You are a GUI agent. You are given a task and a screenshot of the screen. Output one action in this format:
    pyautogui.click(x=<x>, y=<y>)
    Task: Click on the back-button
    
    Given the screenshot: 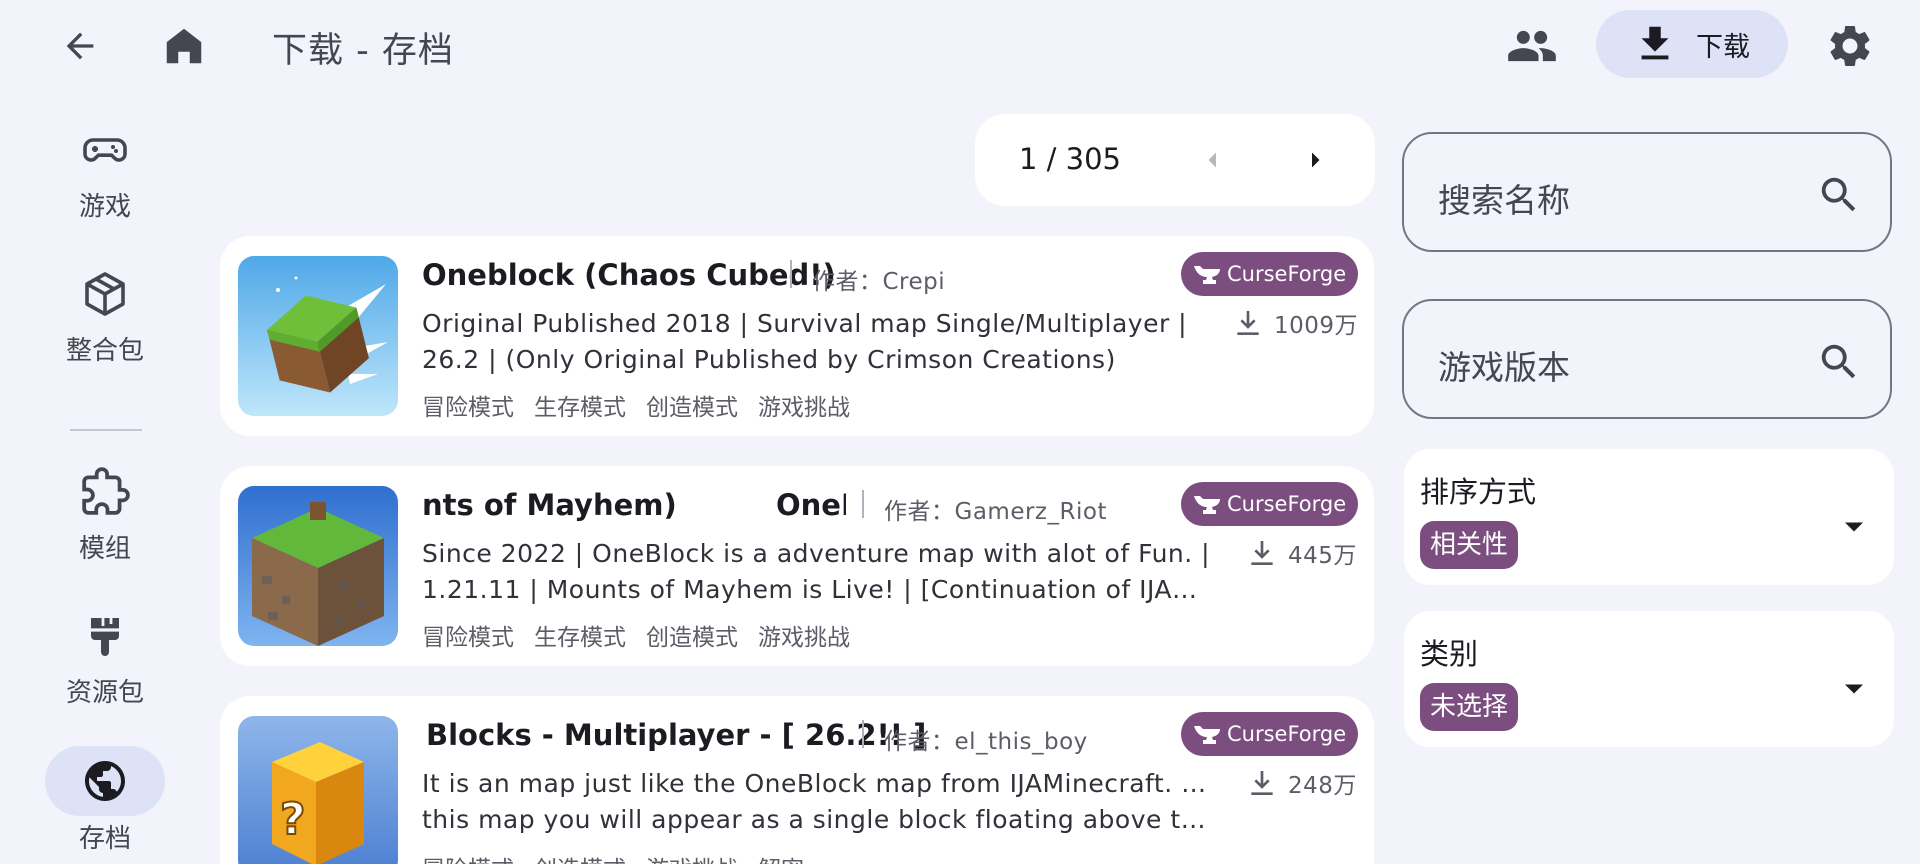 What is the action you would take?
    pyautogui.click(x=80, y=46)
    